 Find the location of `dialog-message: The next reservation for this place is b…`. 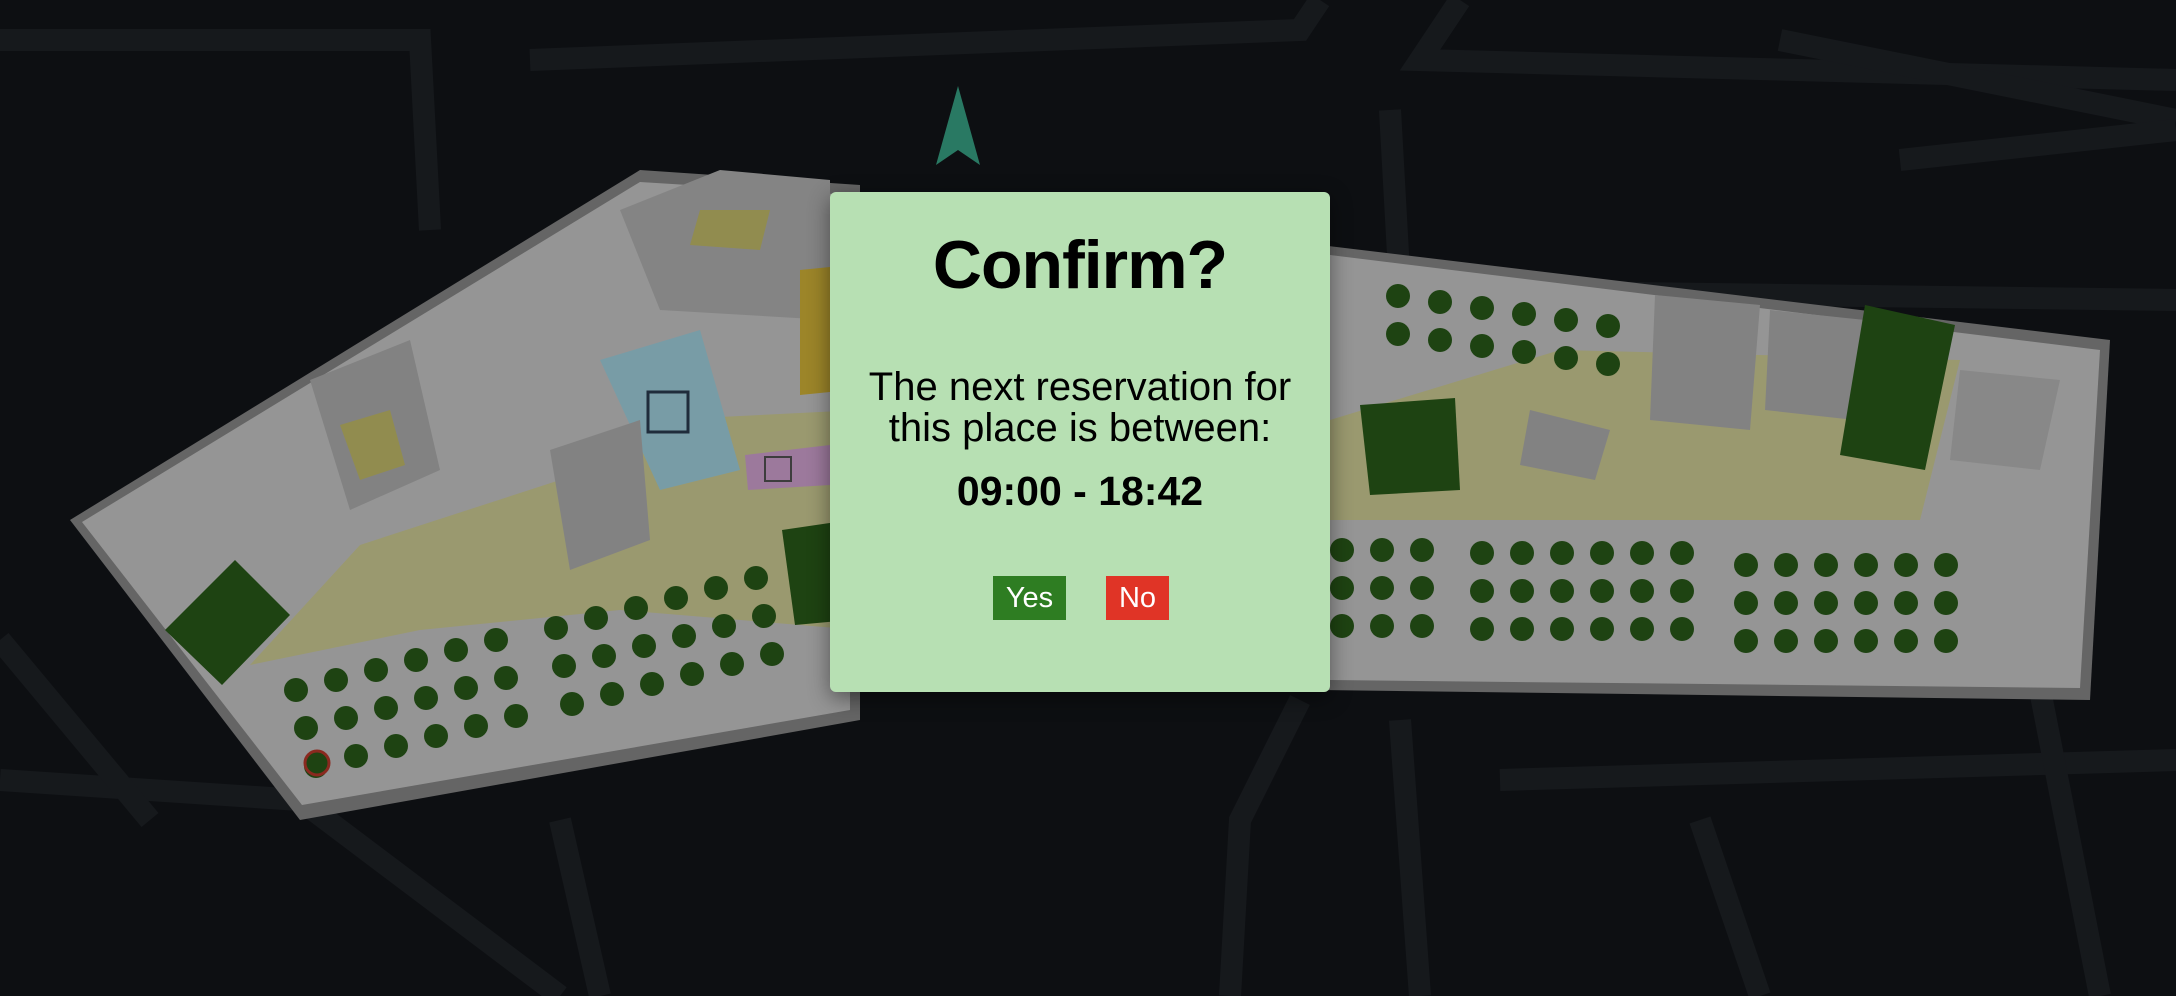

dialog-message: The next reservation for this place is b… is located at coordinates (1080, 407).